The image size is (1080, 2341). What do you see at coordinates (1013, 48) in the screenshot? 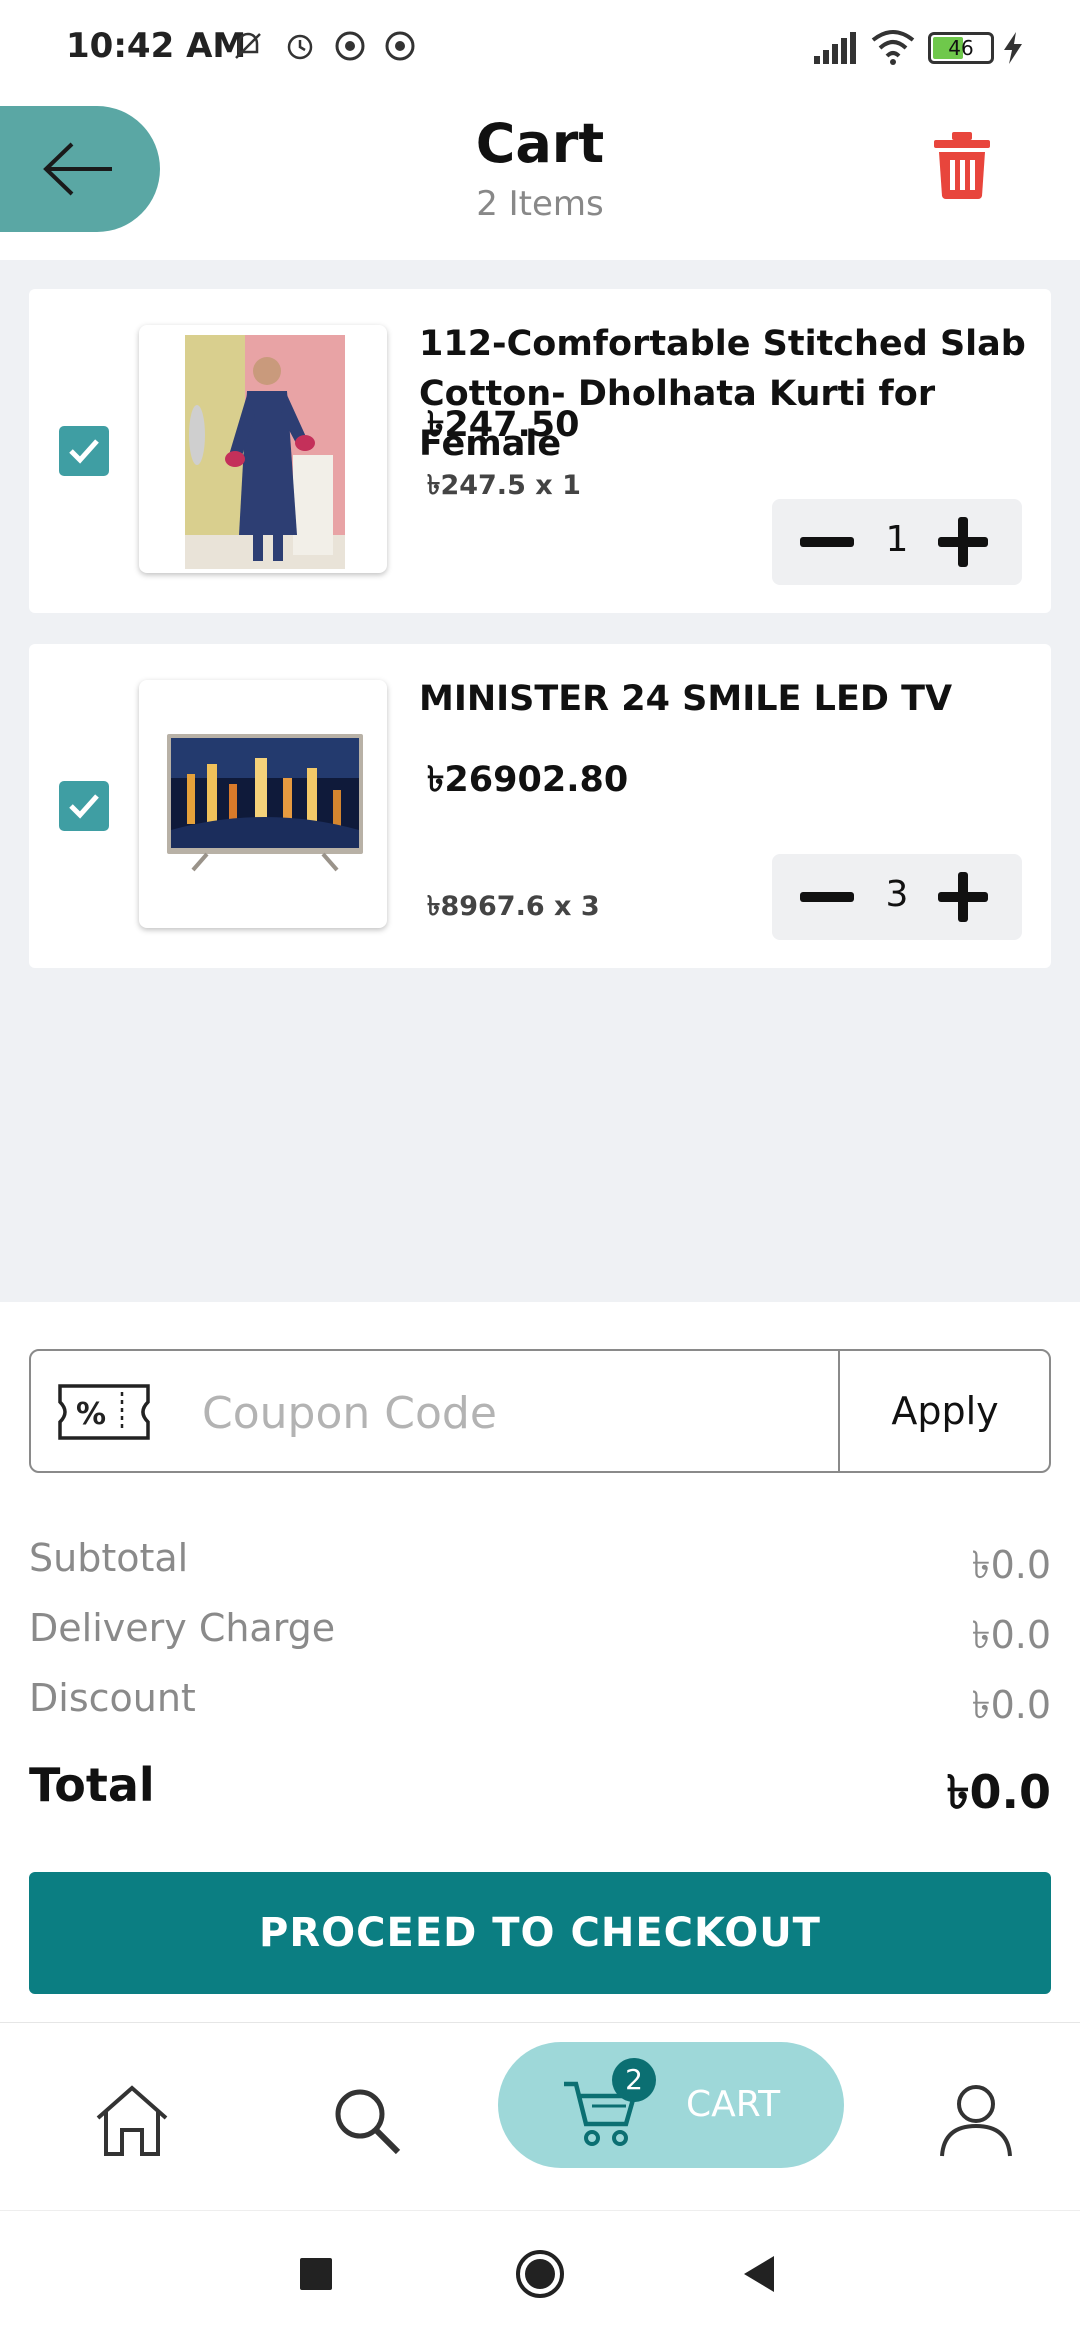
I see `charging-icon` at bounding box center [1013, 48].